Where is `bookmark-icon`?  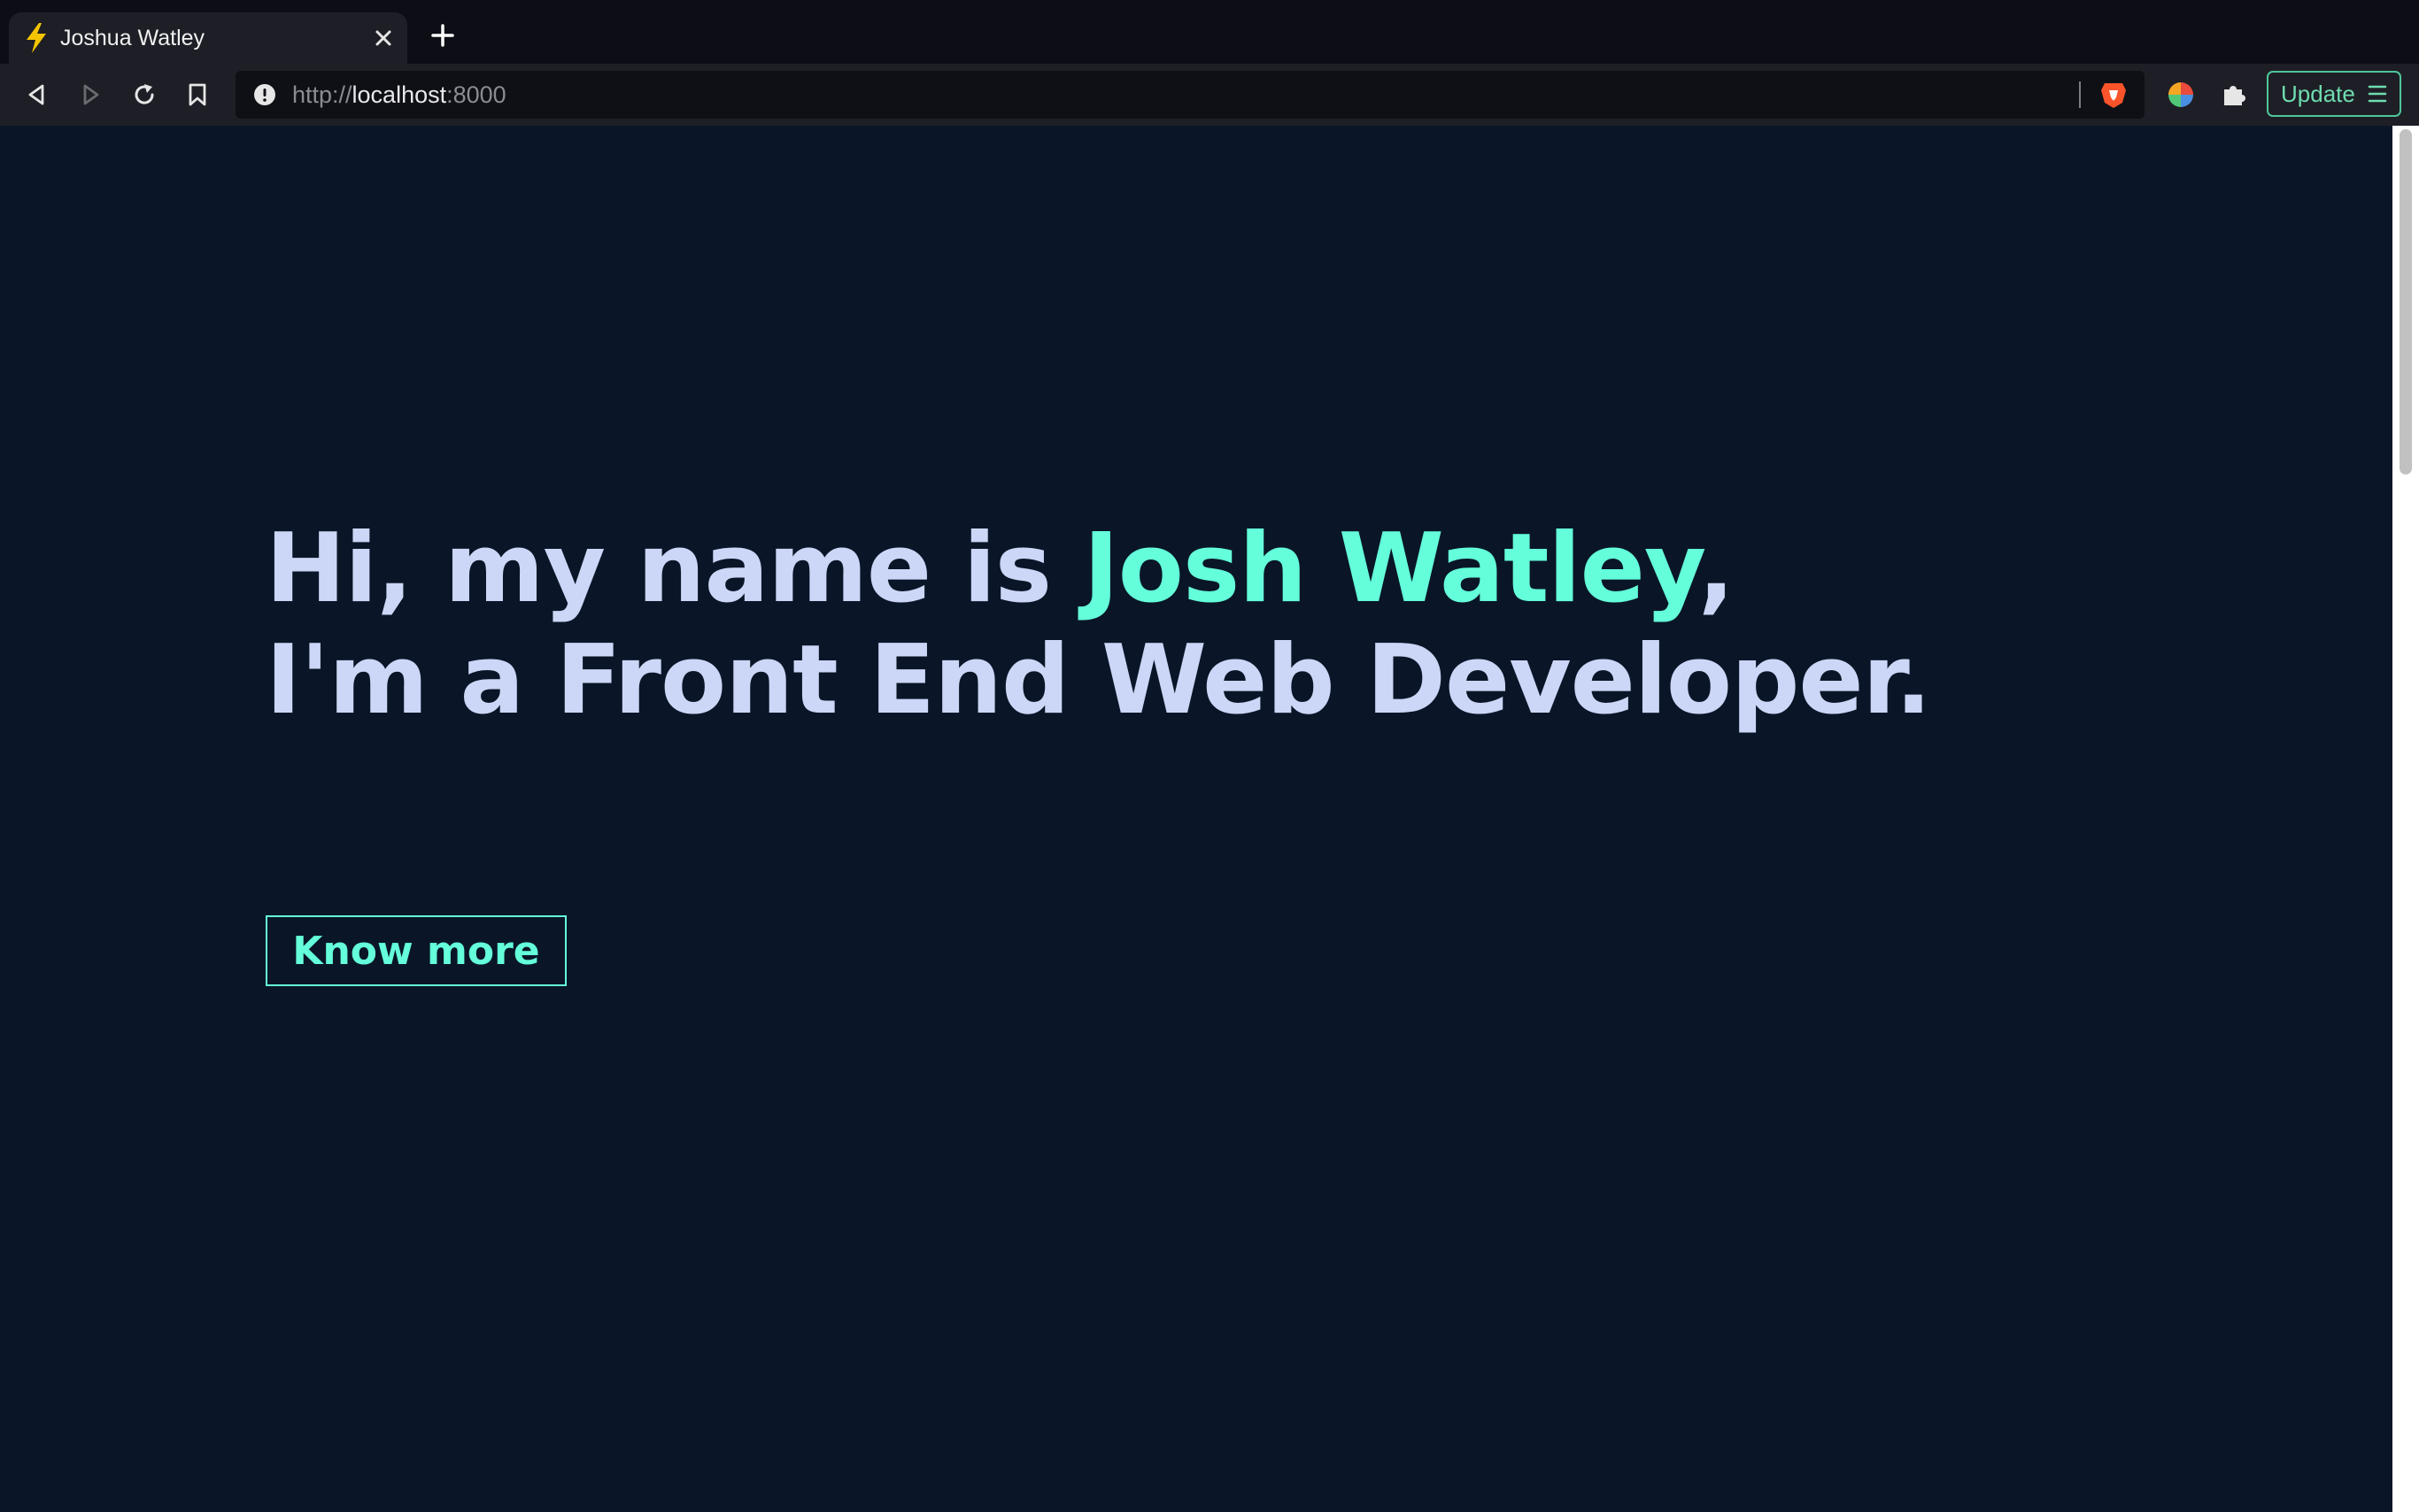 bookmark-icon is located at coordinates (197, 94).